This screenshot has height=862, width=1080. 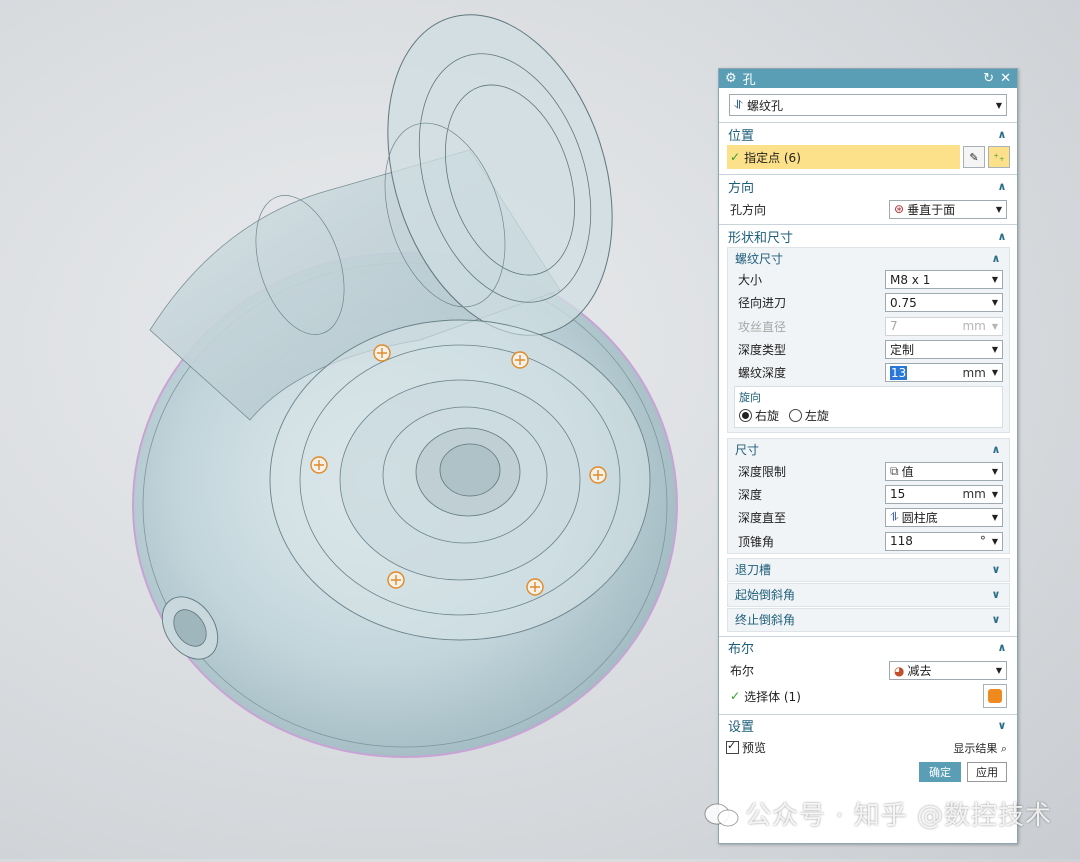 I want to click on close-icon: ✕, so click(x=1005, y=78).